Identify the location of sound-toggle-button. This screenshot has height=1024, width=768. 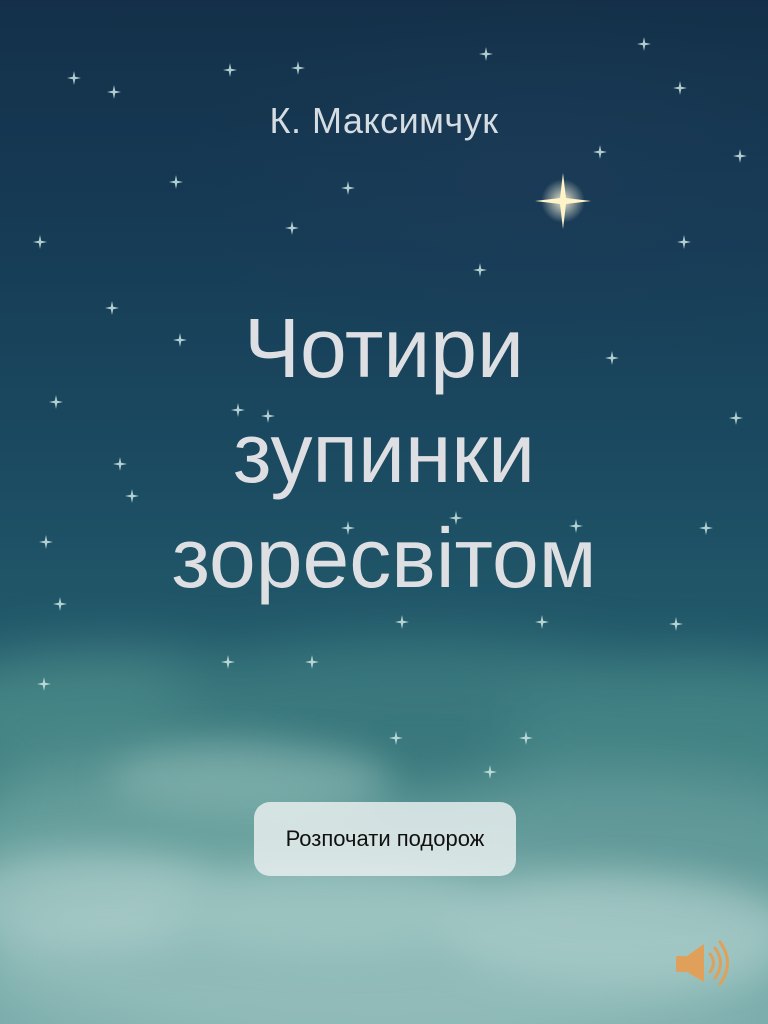
(704, 963).